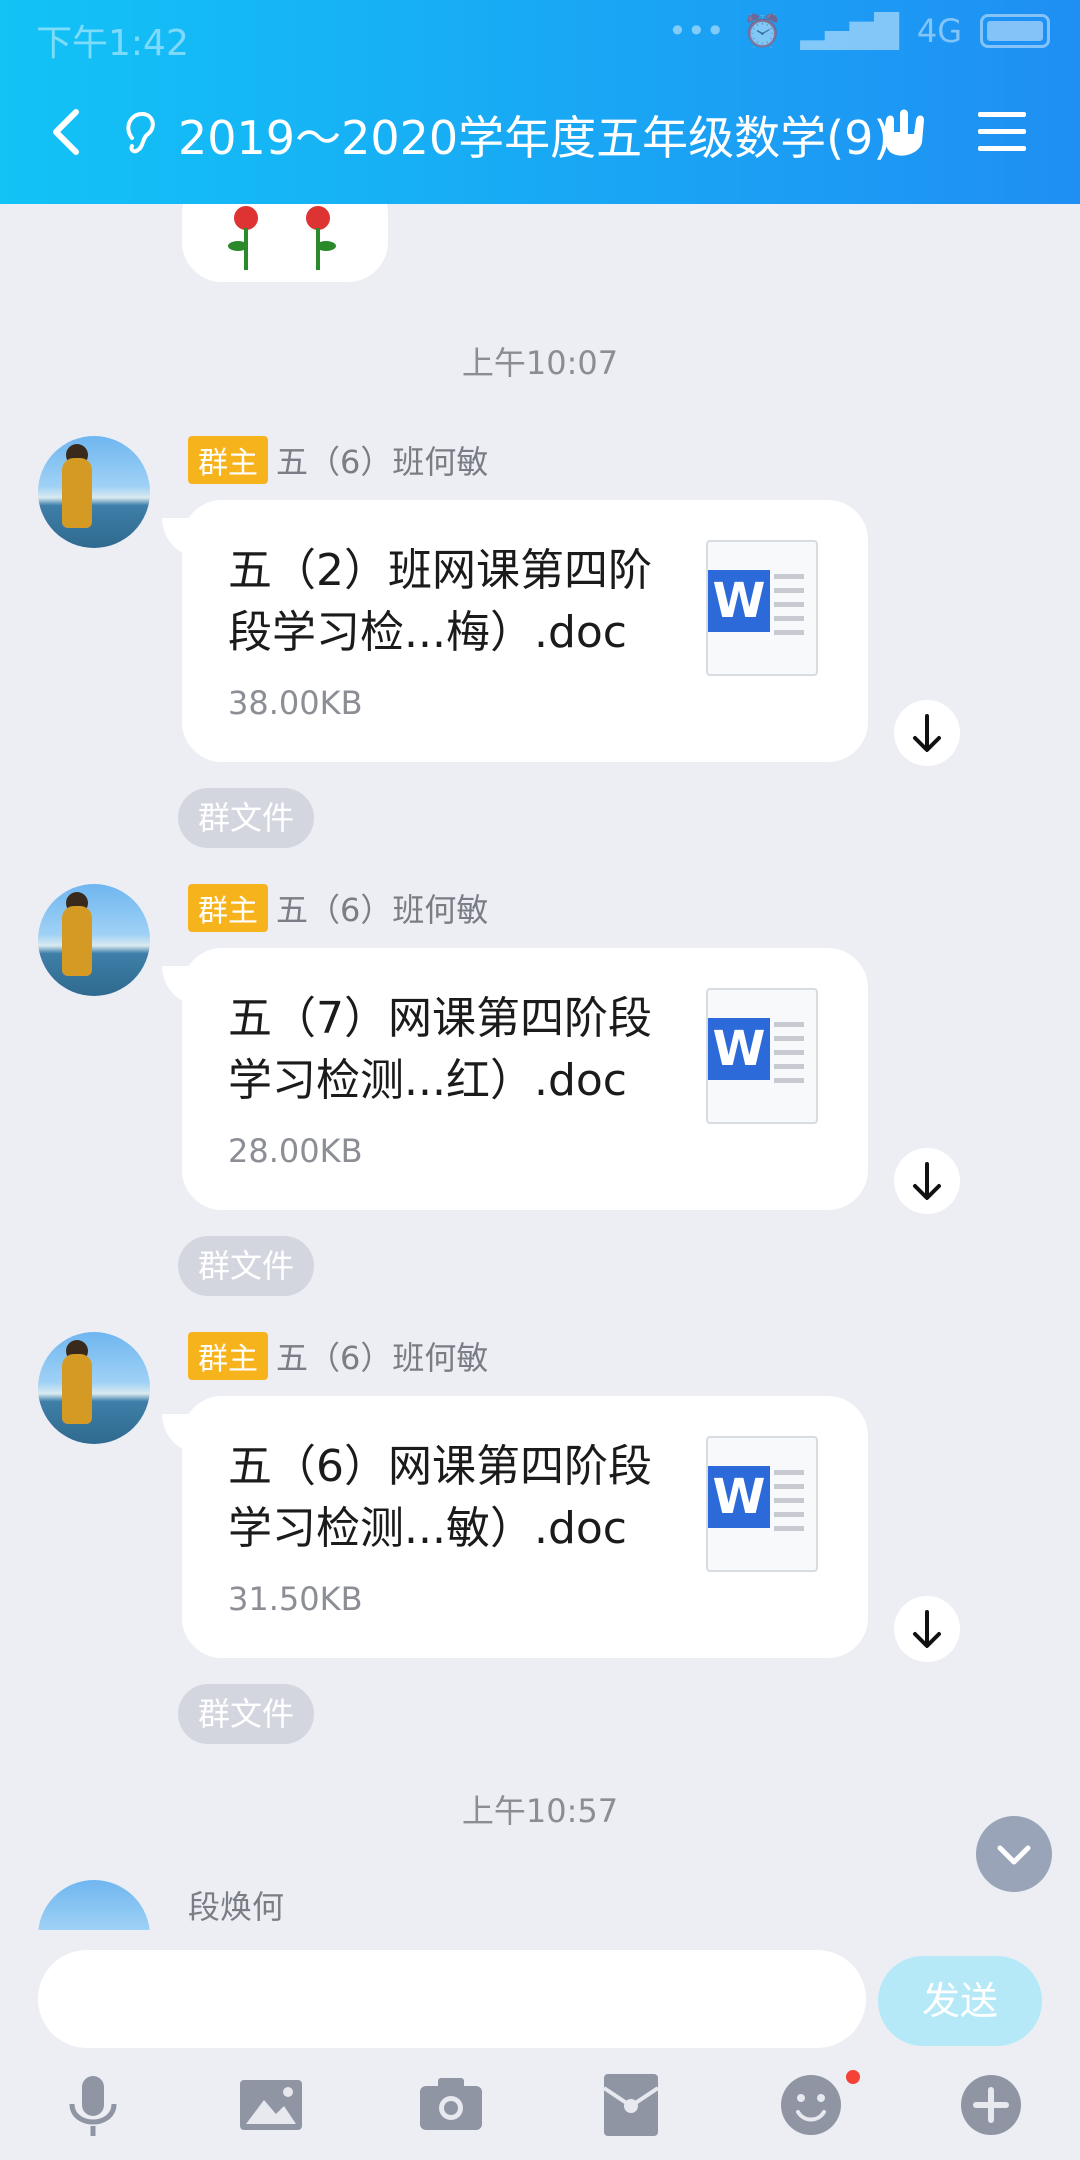 The image size is (1080, 2160). I want to click on file-size: 31.50KB, so click(295, 1599).